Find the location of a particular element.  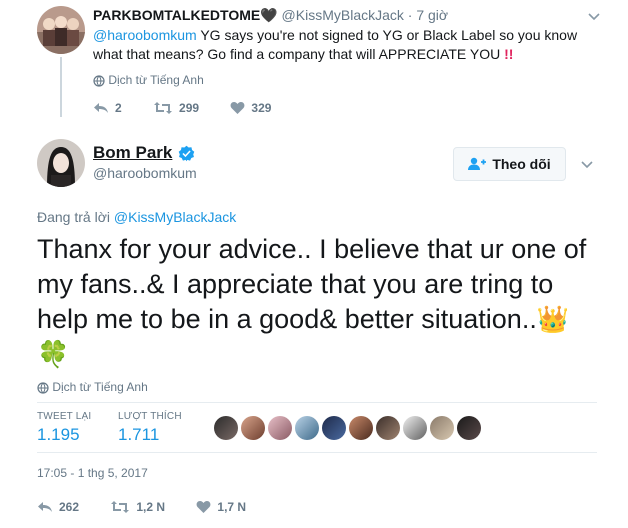

add-user-icon is located at coordinates (477, 163).